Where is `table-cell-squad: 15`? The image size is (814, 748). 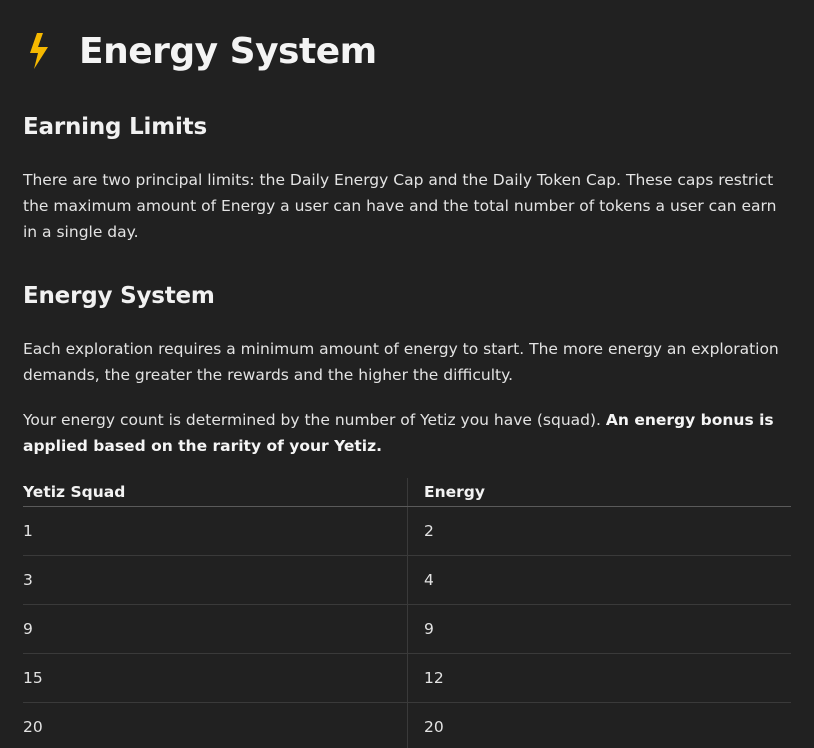
table-cell-squad: 15 is located at coordinates (215, 678).